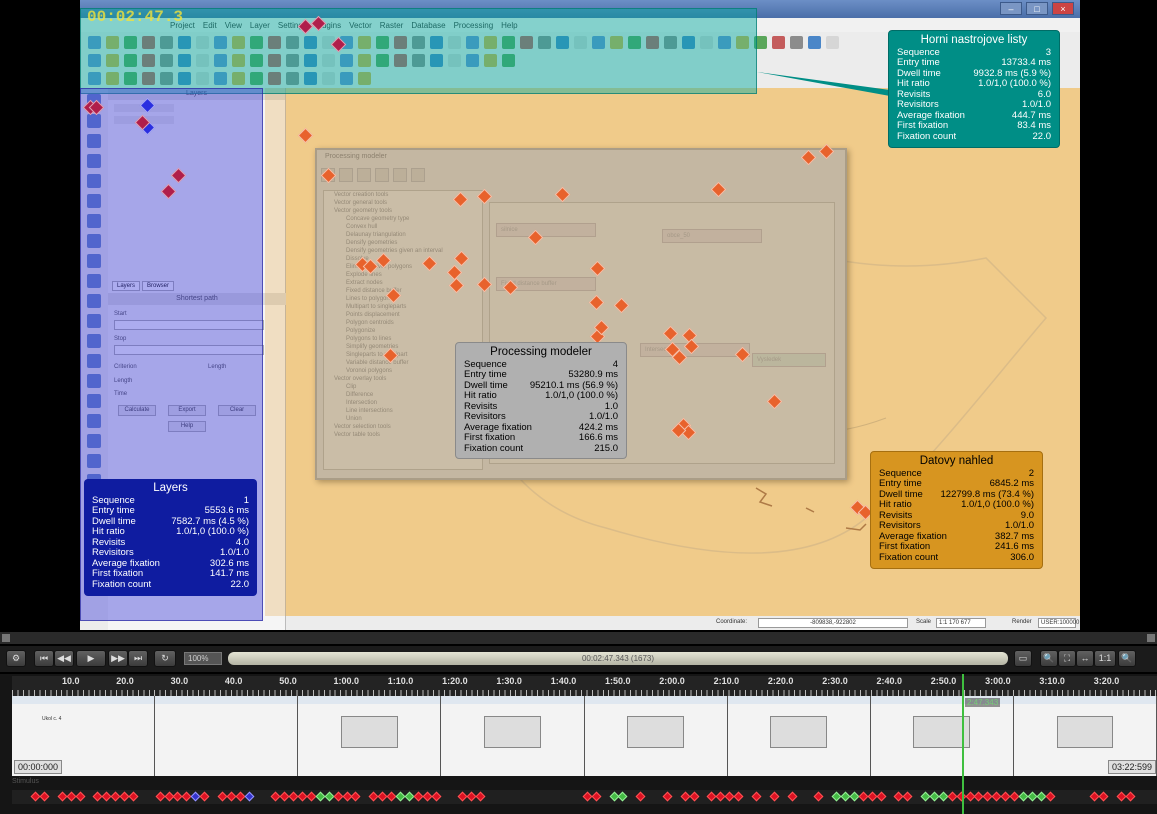 Image resolution: width=1157 pixels, height=814 pixels. Describe the element at coordinates (961, 623) in the screenshot. I see `scale-value: 1:1 170 677` at that location.